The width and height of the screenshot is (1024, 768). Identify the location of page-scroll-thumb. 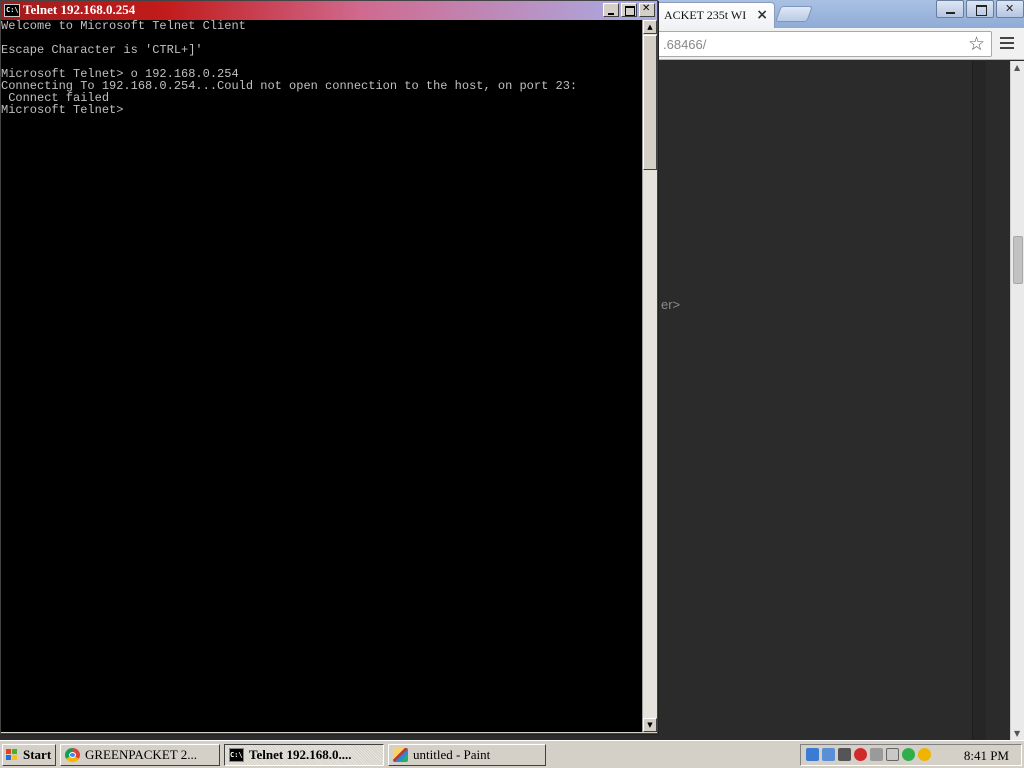
(1018, 260).